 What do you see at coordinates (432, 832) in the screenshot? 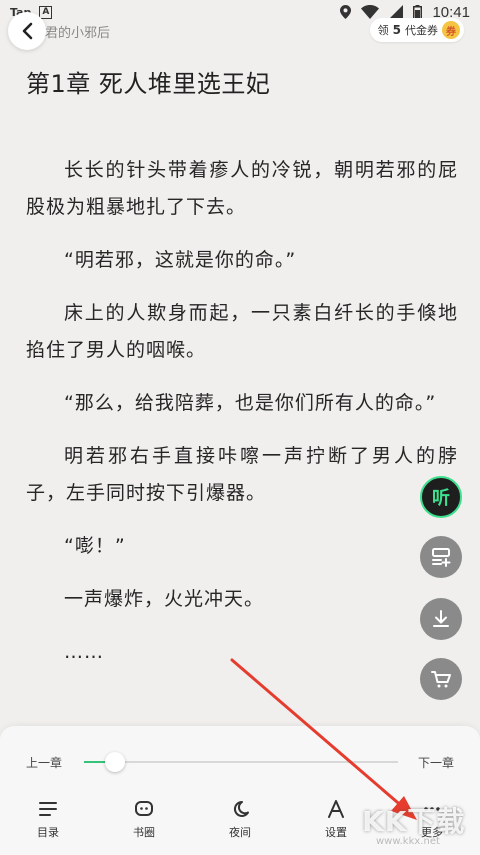
I see `more-label: 更多` at bounding box center [432, 832].